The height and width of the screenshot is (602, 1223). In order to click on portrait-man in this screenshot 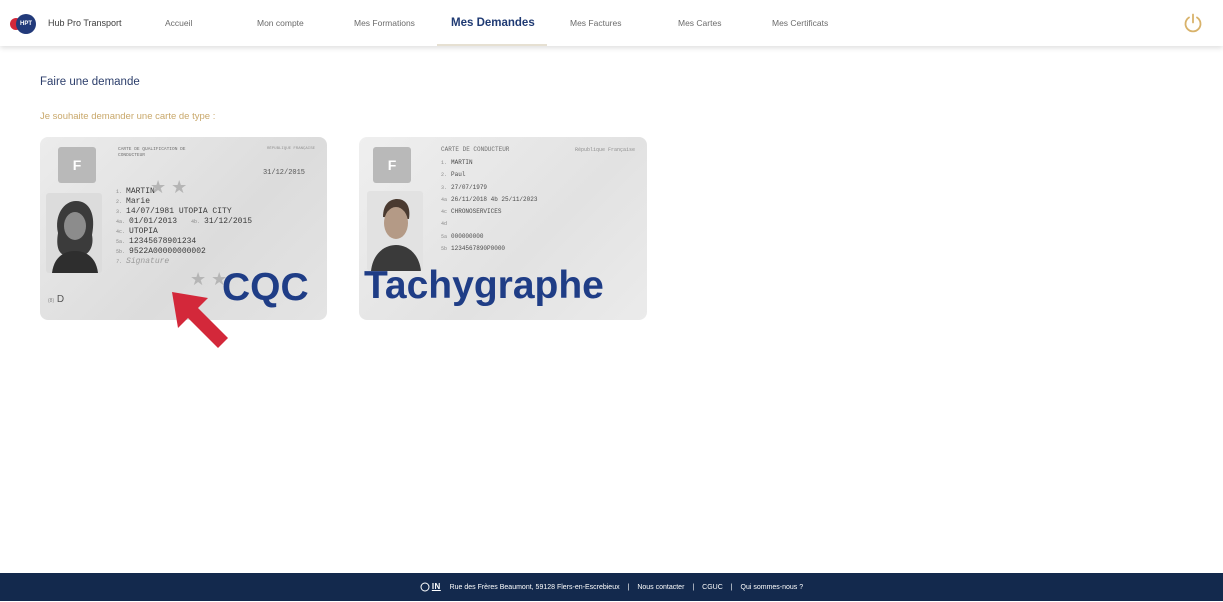, I will do `click(395, 231)`.